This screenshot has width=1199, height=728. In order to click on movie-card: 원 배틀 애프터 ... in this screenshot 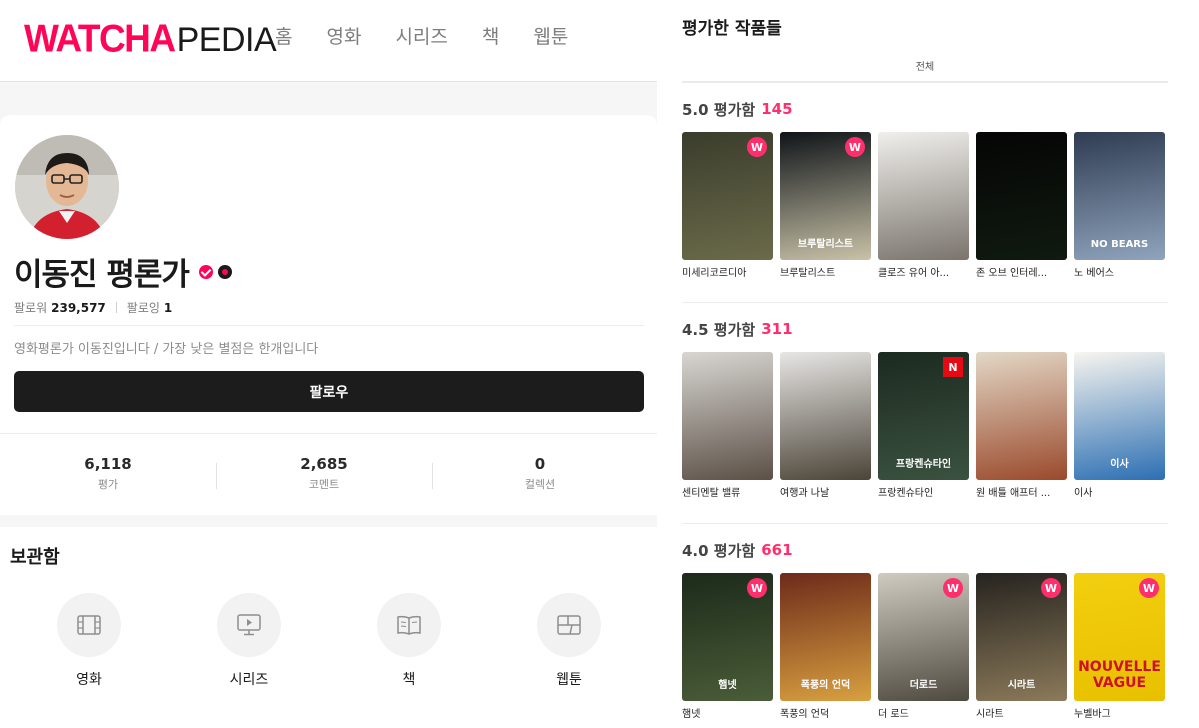, I will do `click(1021, 425)`.